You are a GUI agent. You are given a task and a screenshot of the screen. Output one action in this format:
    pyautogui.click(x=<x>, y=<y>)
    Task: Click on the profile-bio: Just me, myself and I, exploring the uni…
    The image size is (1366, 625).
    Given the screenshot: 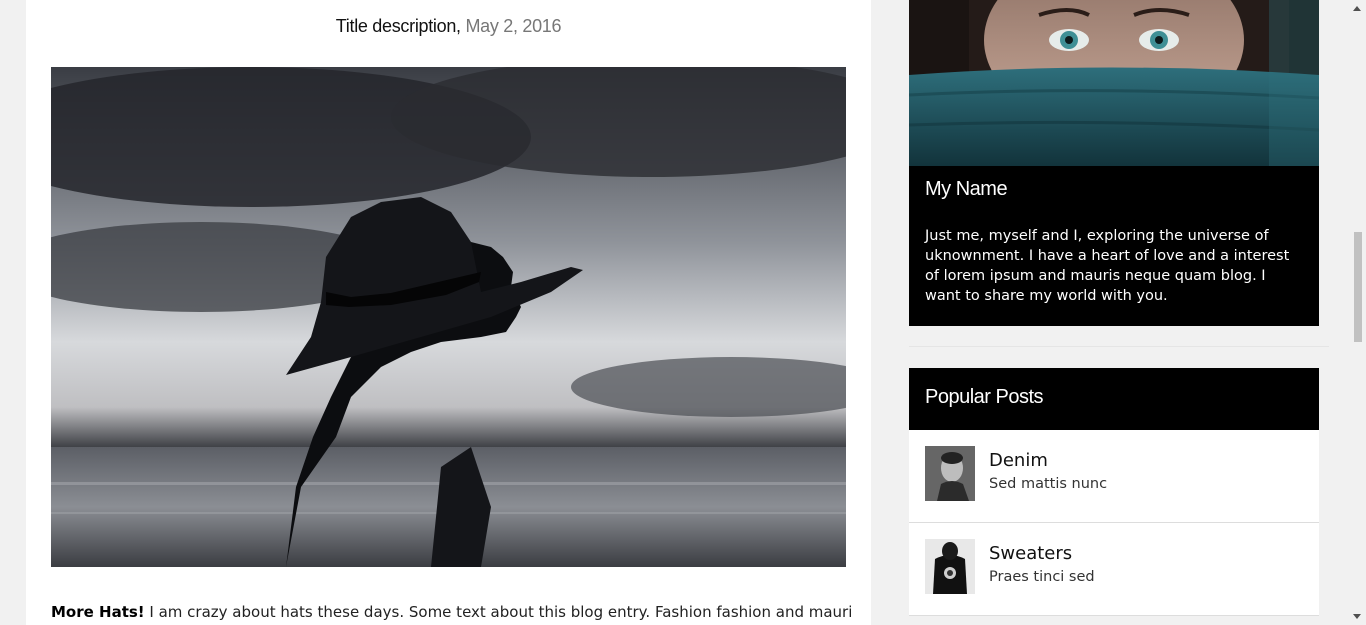 What is the action you would take?
    pyautogui.click(x=1107, y=266)
    